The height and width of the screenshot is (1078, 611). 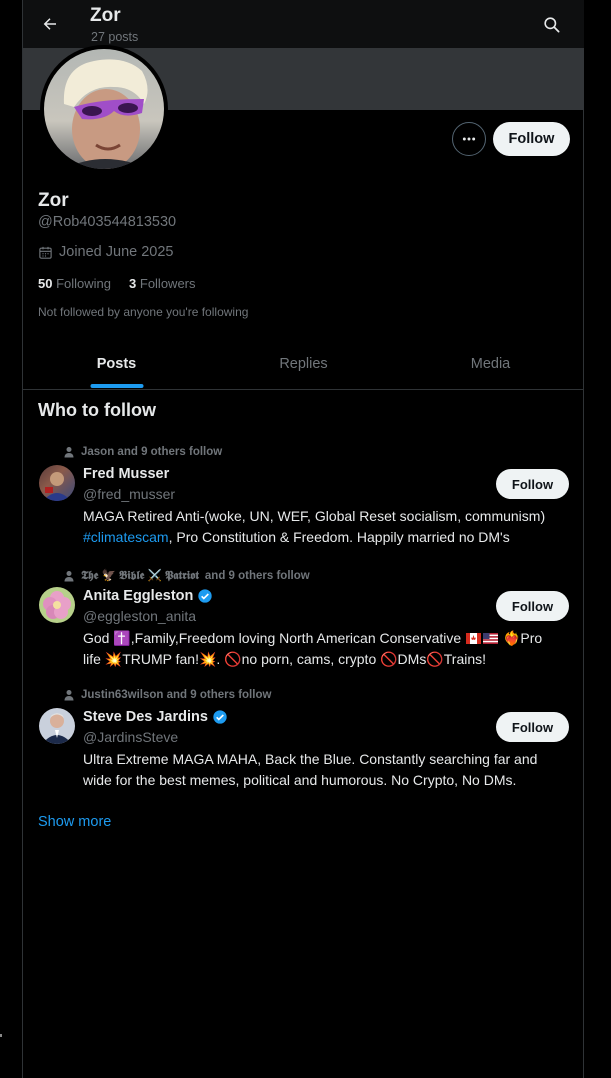 I want to click on canada-flag-icon, so click(x=474, y=638).